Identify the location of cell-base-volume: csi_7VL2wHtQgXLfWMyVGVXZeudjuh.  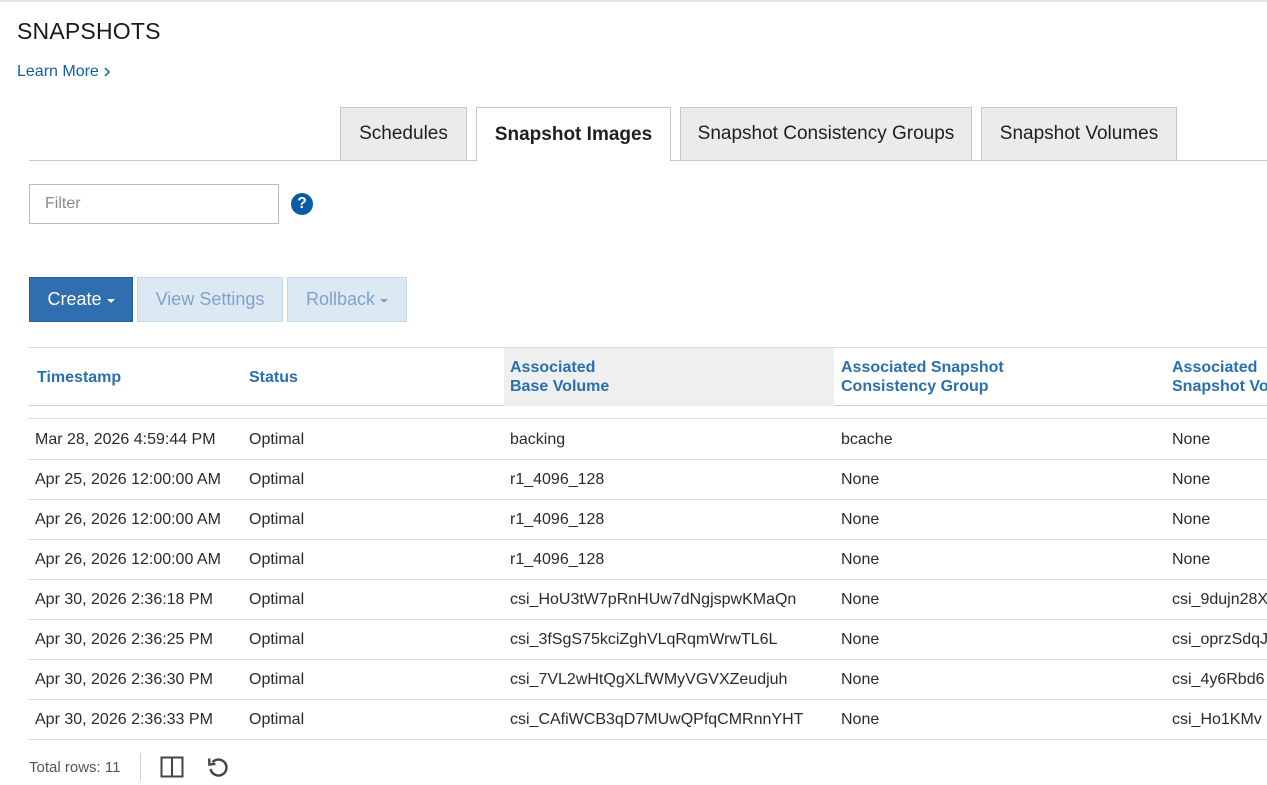
(649, 679).